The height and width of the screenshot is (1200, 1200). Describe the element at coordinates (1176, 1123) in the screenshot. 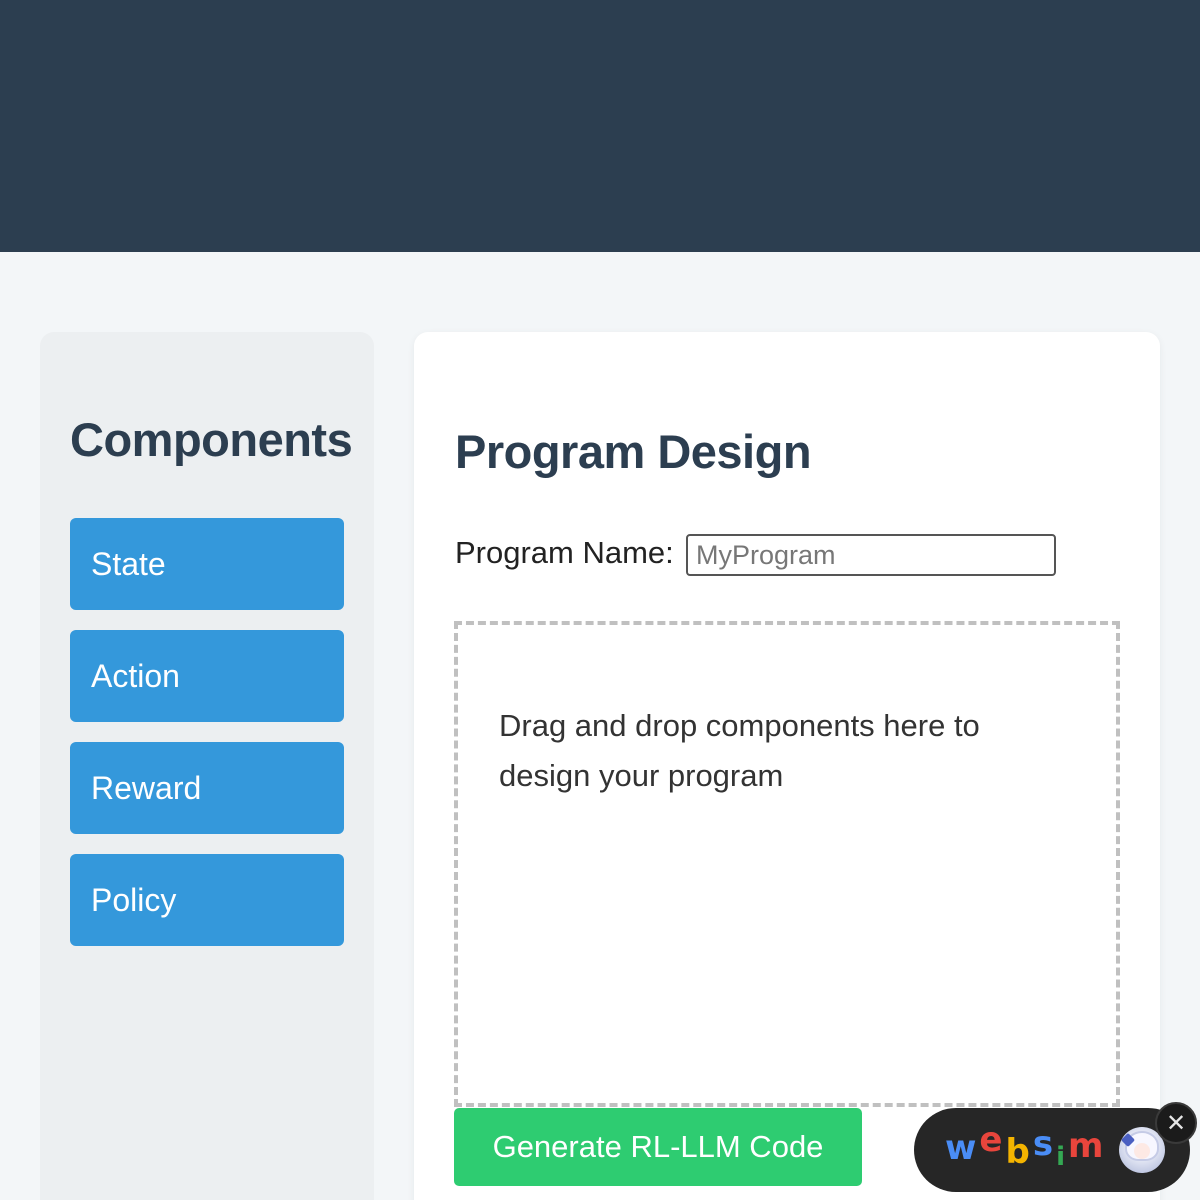

I see `close-icon: ✕` at that location.